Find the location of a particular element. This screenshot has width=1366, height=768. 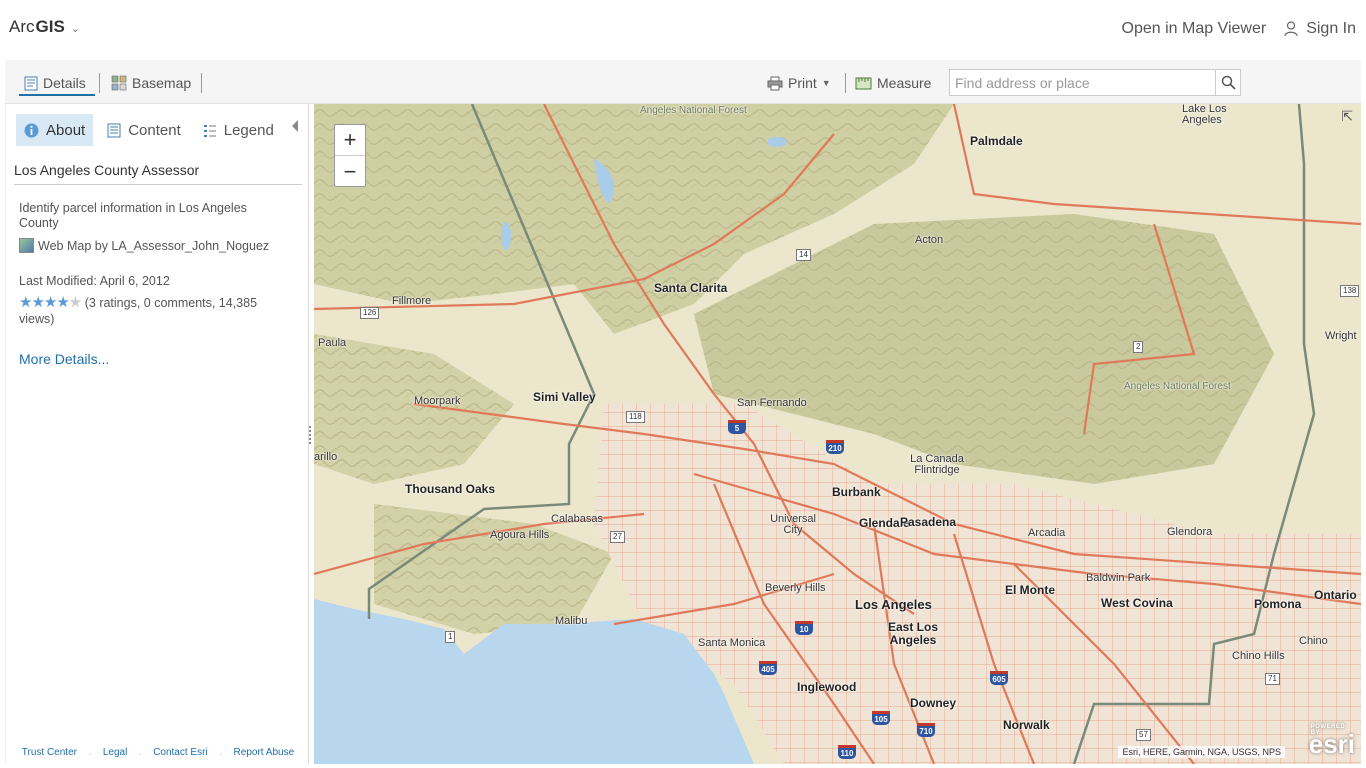

arcgis-brand-menu: Arc GIS ⌄ is located at coordinates (44, 27).